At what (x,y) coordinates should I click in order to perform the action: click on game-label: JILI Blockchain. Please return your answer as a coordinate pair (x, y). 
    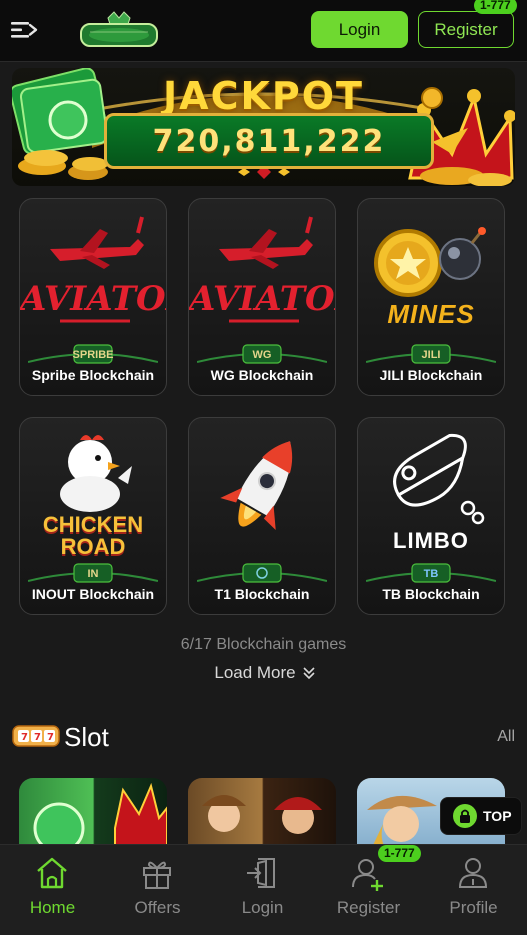
    Looking at the image, I should click on (431, 375).